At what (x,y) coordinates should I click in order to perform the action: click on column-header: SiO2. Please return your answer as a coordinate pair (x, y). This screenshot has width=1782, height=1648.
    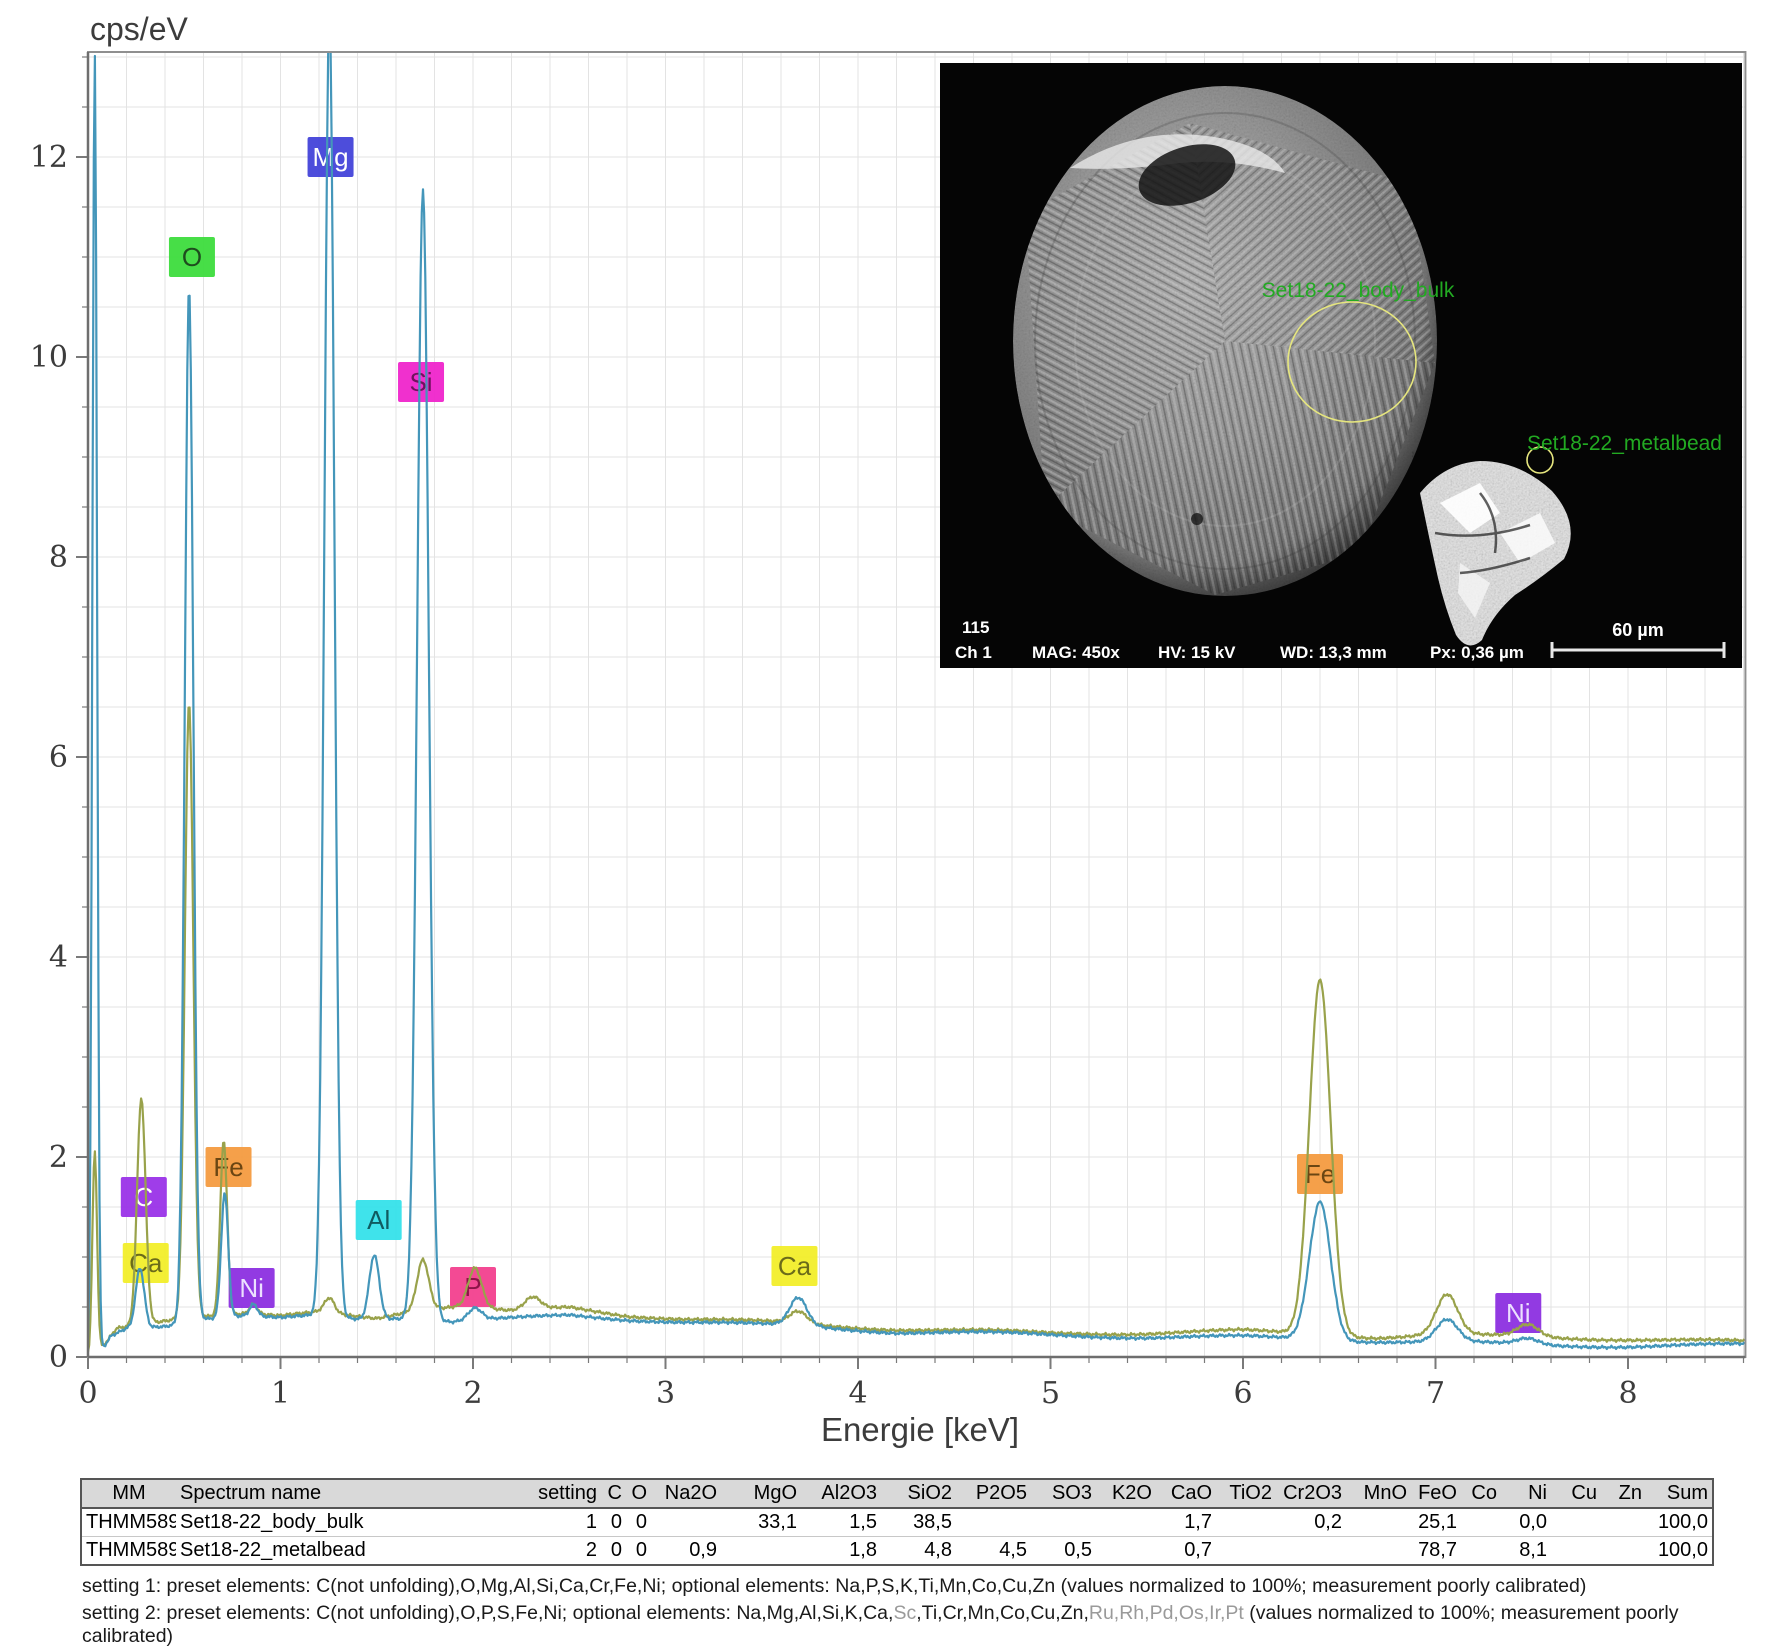
    Looking at the image, I should click on (918, 1494).